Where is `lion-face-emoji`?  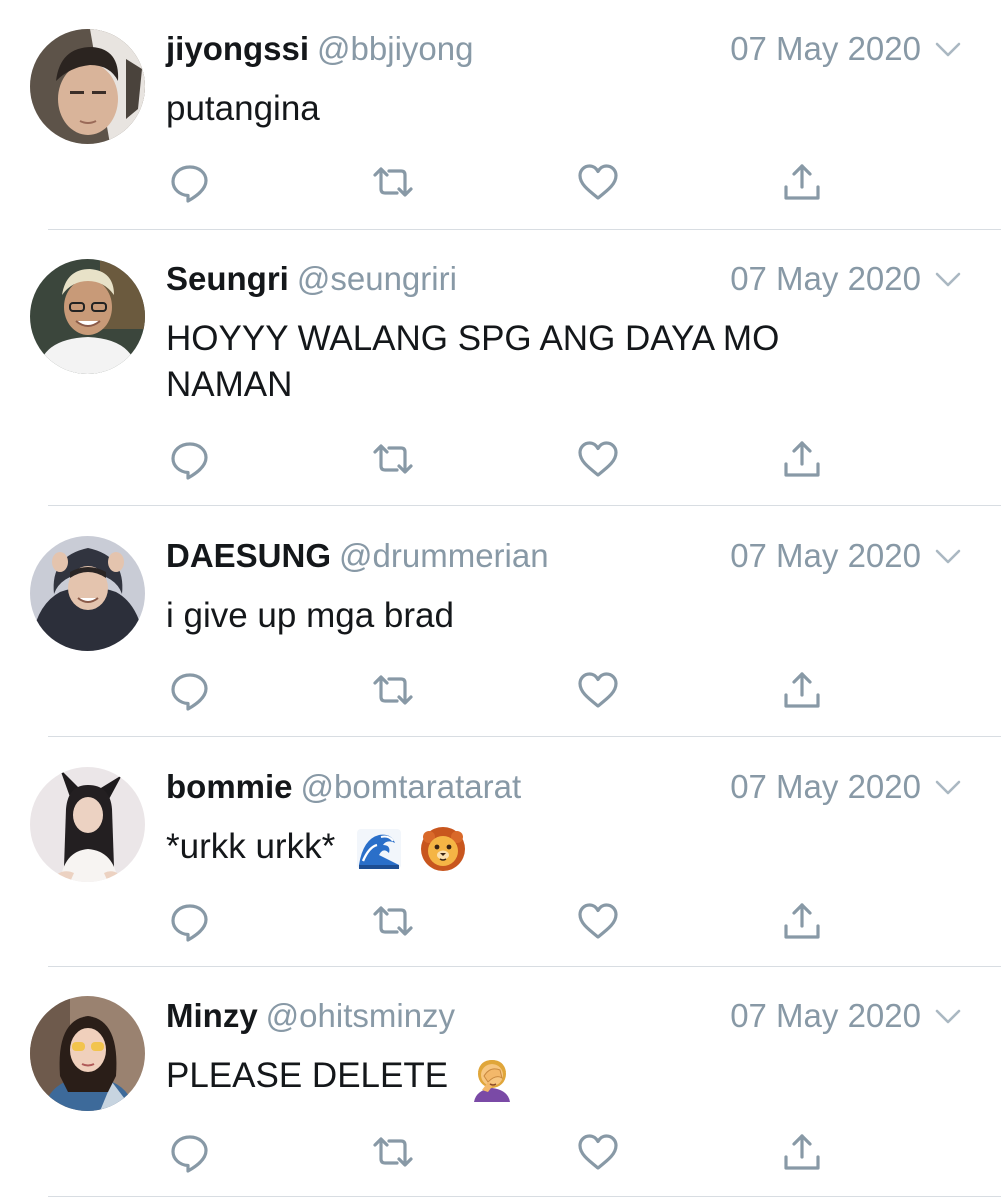 lion-face-emoji is located at coordinates (442, 848).